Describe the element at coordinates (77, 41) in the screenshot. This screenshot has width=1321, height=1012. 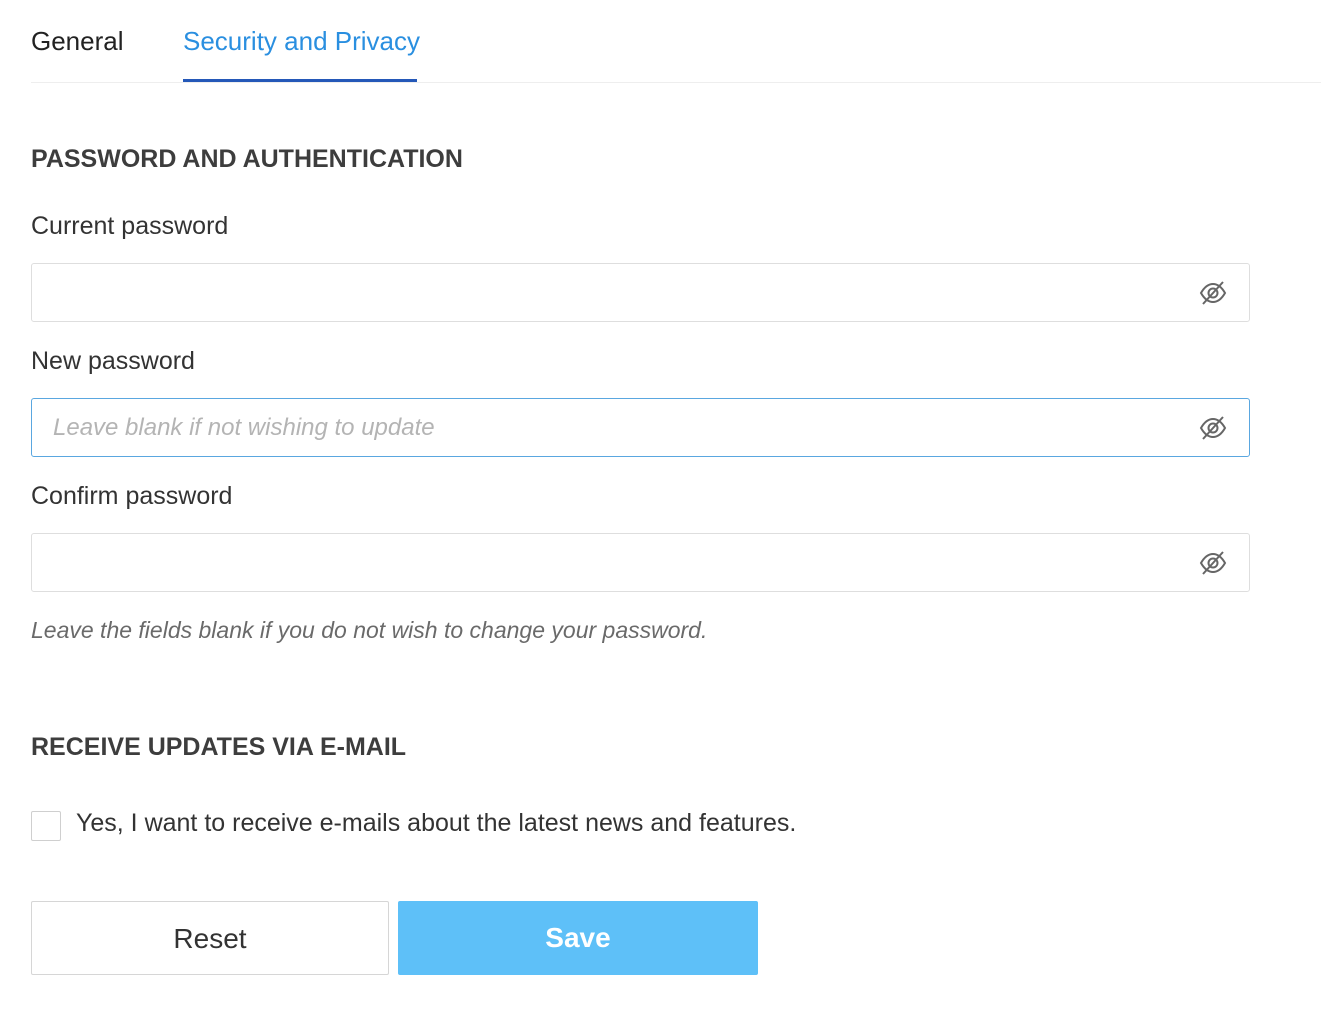
I see `tab-general: General` at that location.